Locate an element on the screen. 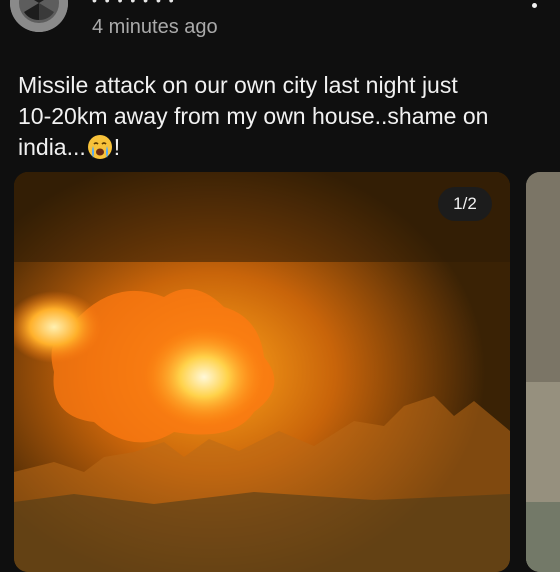  post-text-segment: ! is located at coordinates (117, 147).